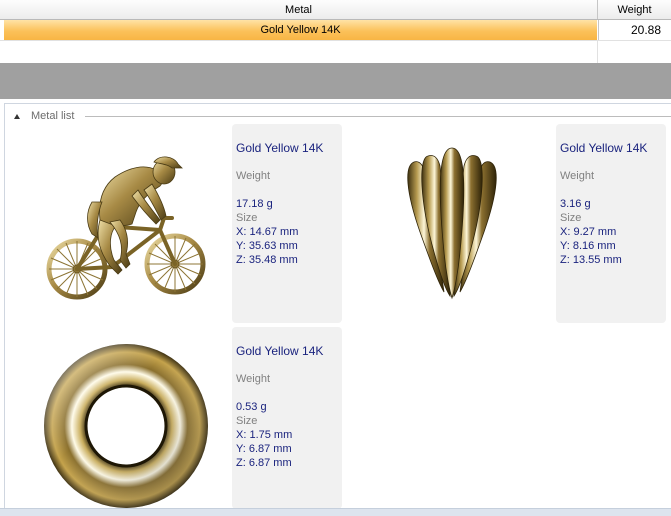 The height and width of the screenshot is (516, 671). Describe the element at coordinates (267, 246) in the screenshot. I see `size-y: Y: 35.63 mm` at that location.